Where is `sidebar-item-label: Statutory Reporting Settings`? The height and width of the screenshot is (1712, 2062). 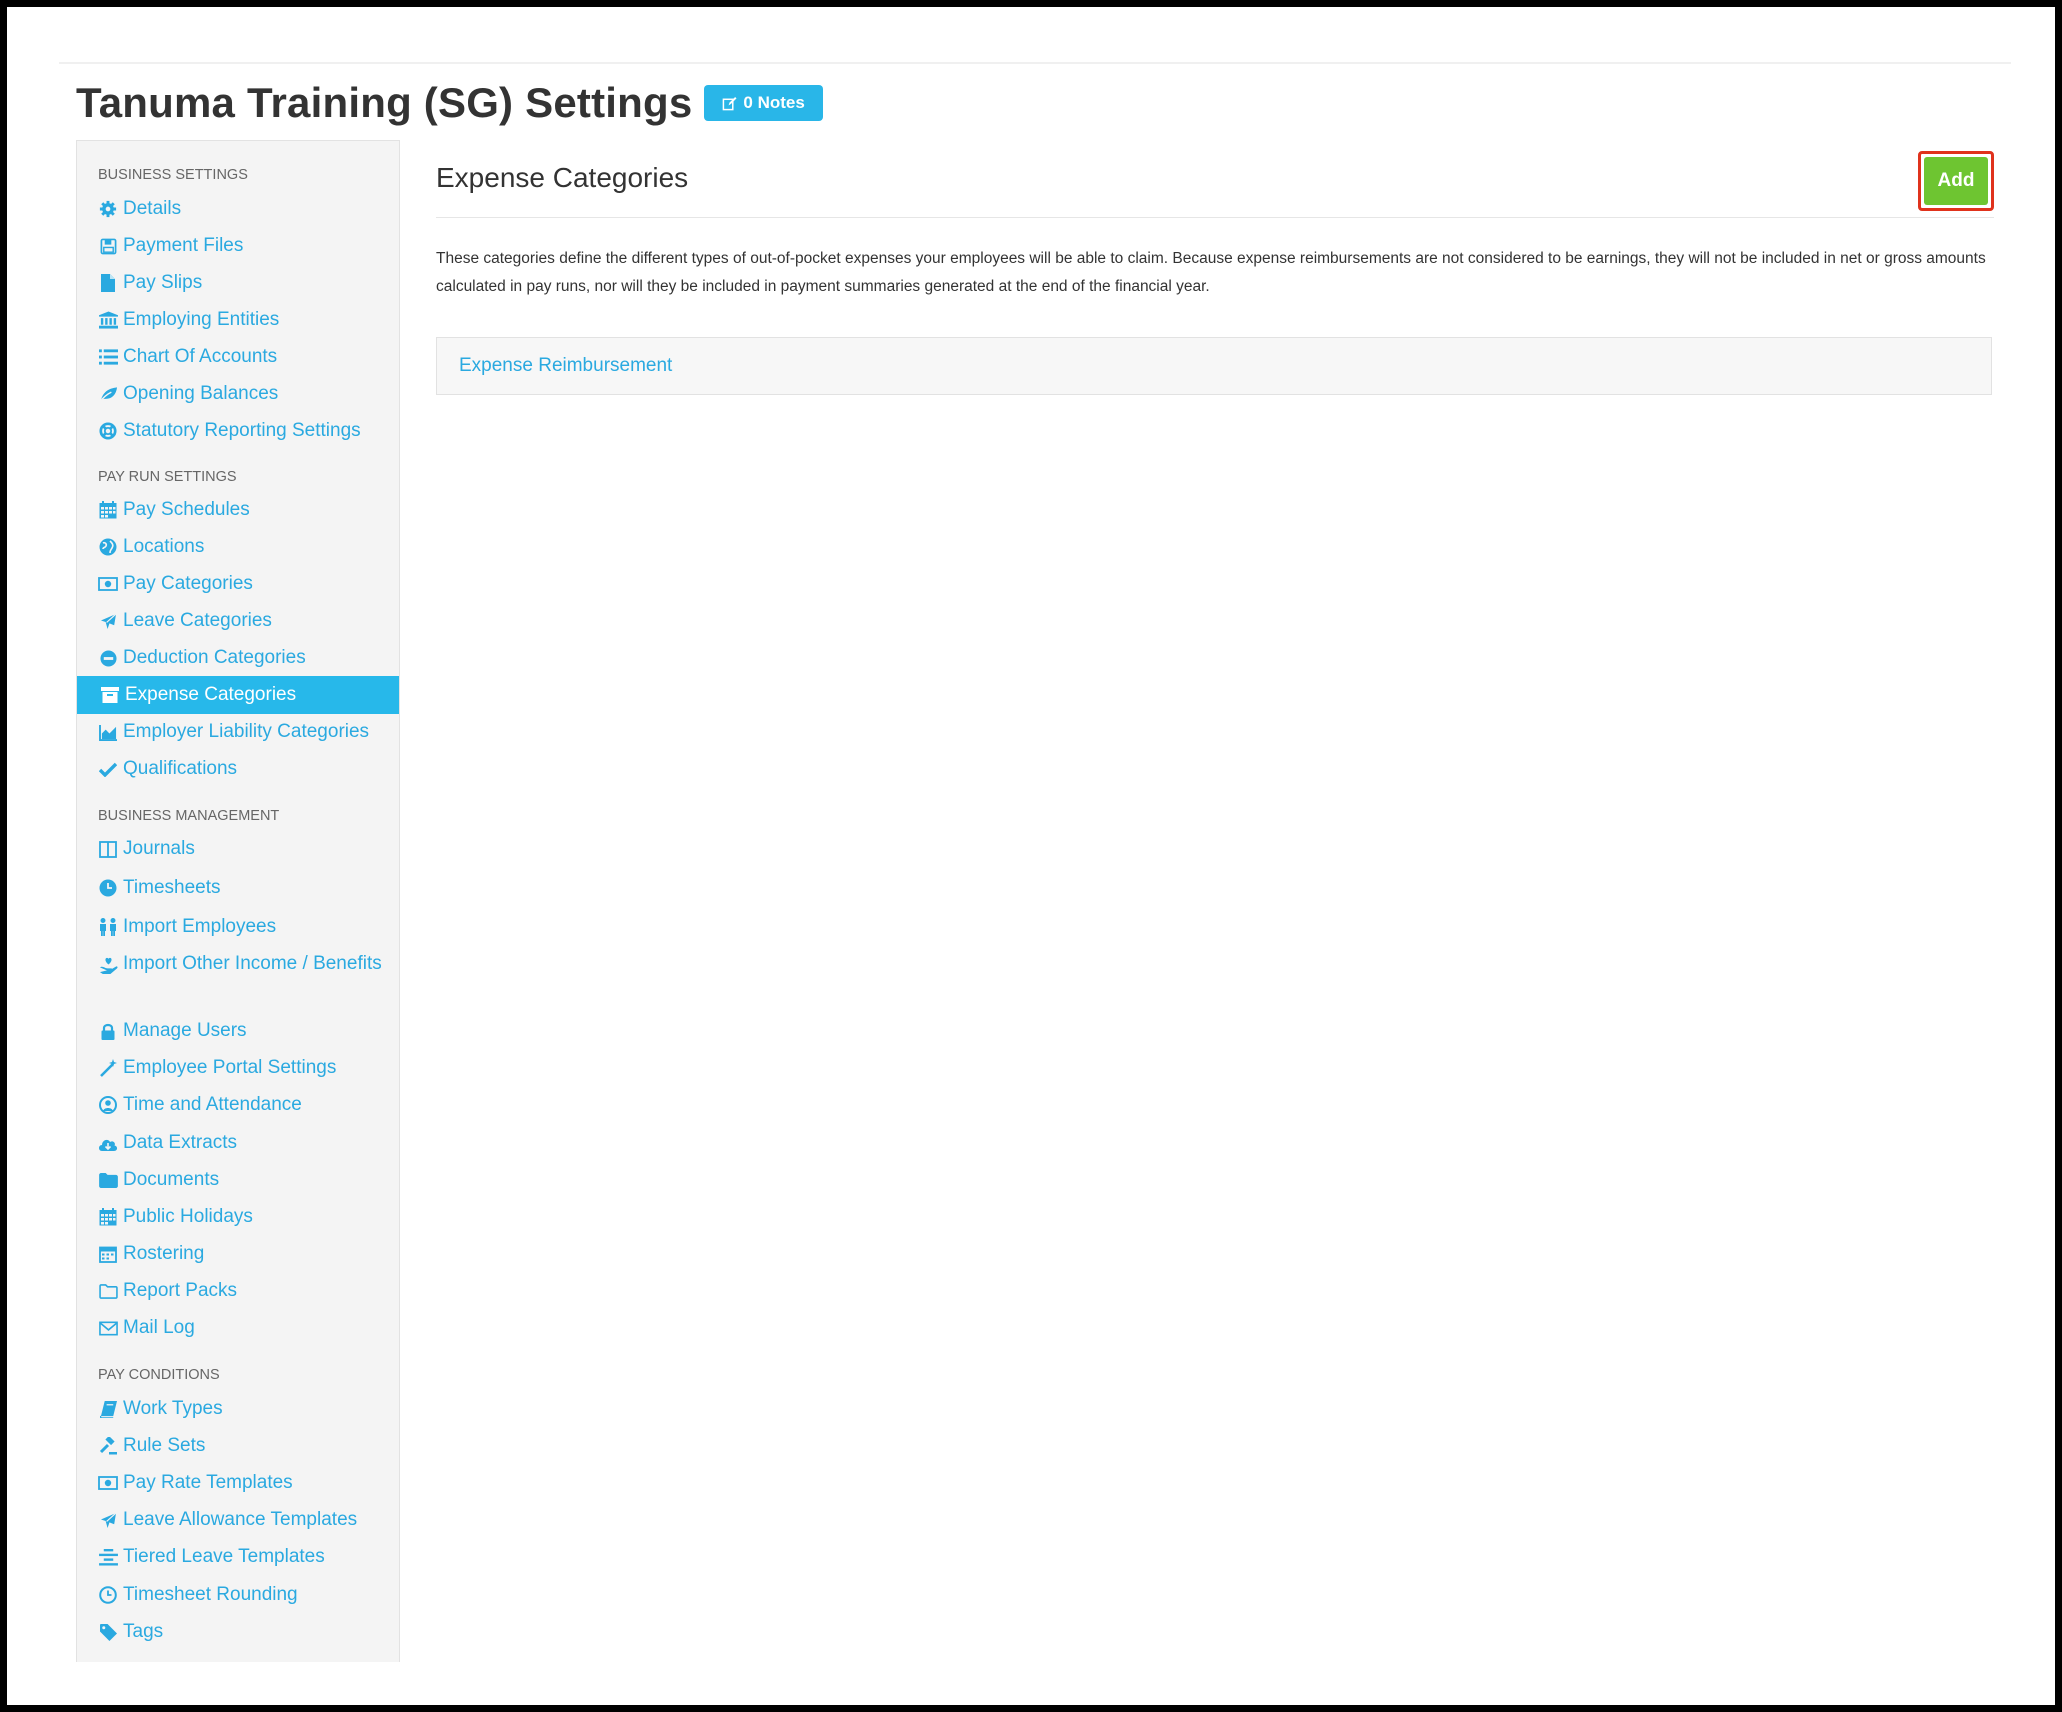 sidebar-item-label: Statutory Reporting Settings is located at coordinates (242, 430).